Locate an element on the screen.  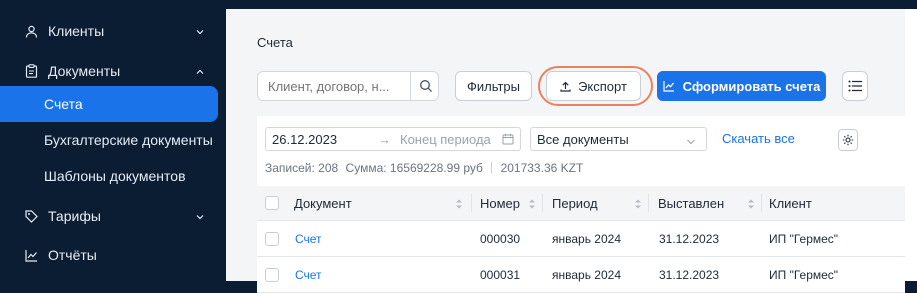
search-divider is located at coordinates (410, 86).